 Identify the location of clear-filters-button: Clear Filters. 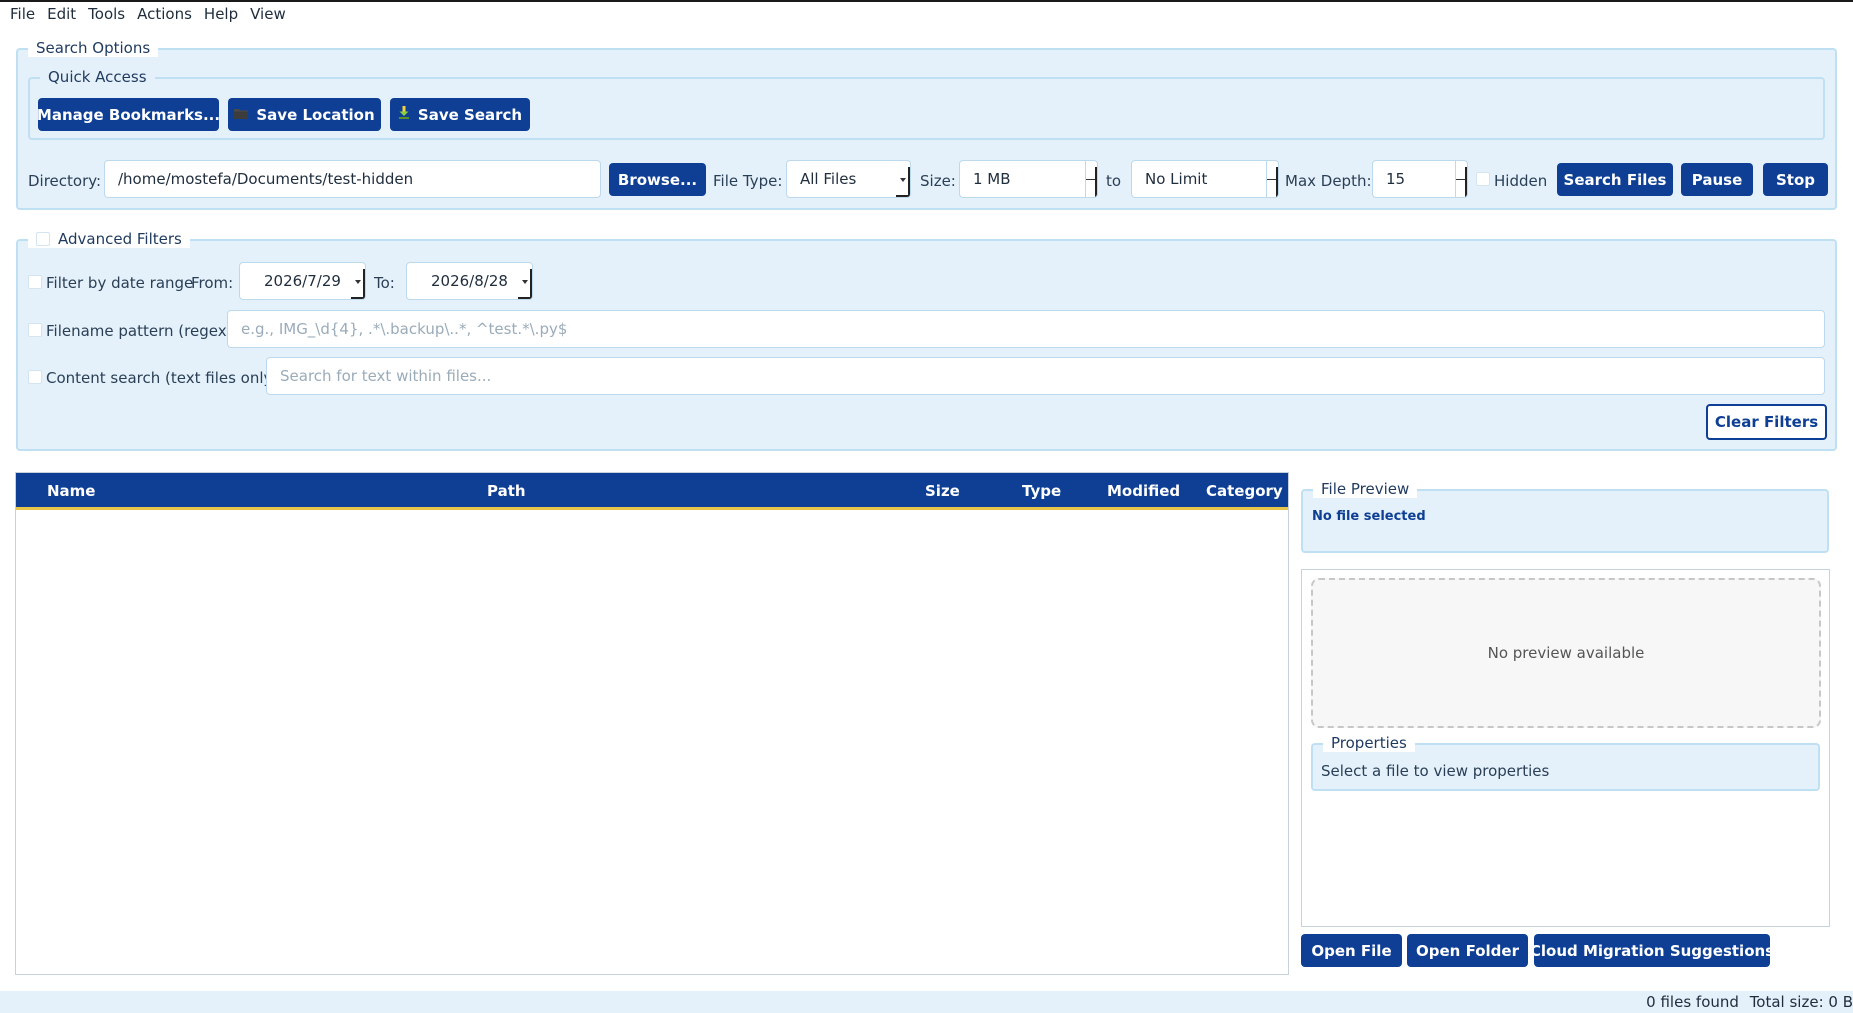
(1766, 422).